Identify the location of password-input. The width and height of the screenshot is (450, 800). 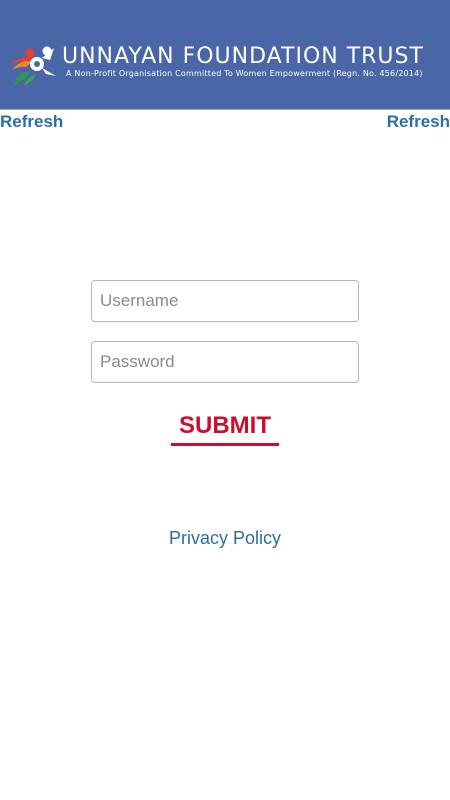
(225, 362).